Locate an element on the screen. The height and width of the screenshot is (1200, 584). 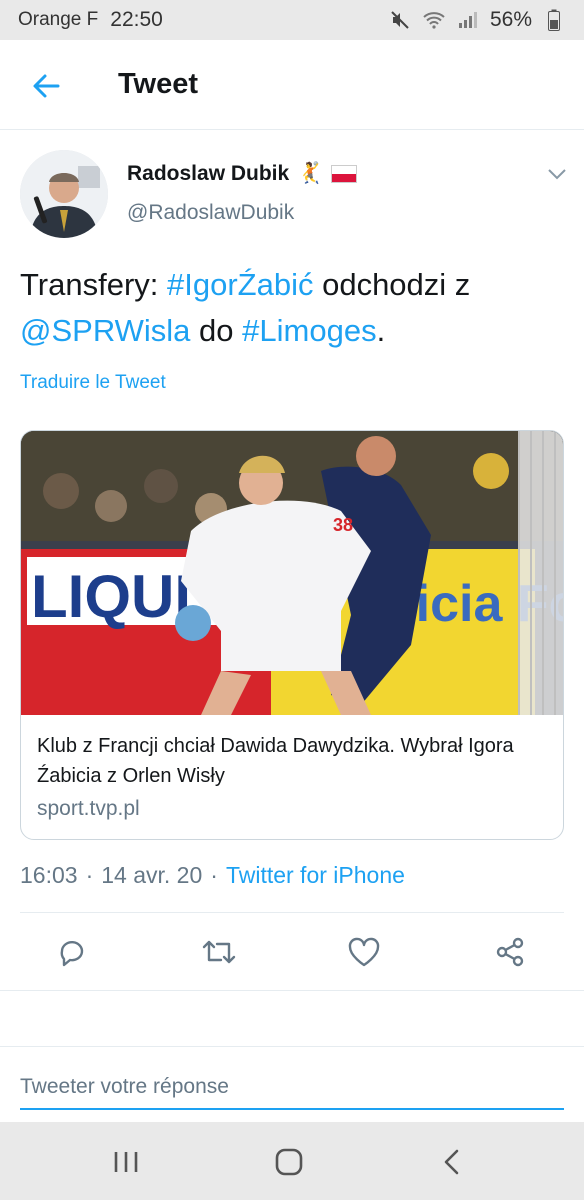
tweet-text-part: Transfery: is located at coordinates (93, 284).